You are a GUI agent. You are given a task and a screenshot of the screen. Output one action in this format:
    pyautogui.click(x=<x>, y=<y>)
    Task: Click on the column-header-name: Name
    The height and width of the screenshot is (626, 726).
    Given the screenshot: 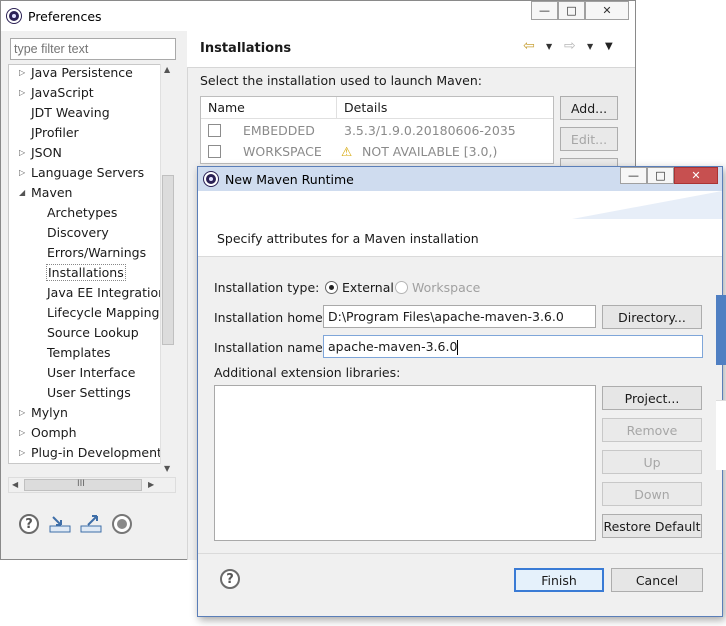 What is the action you would take?
    pyautogui.click(x=269, y=108)
    